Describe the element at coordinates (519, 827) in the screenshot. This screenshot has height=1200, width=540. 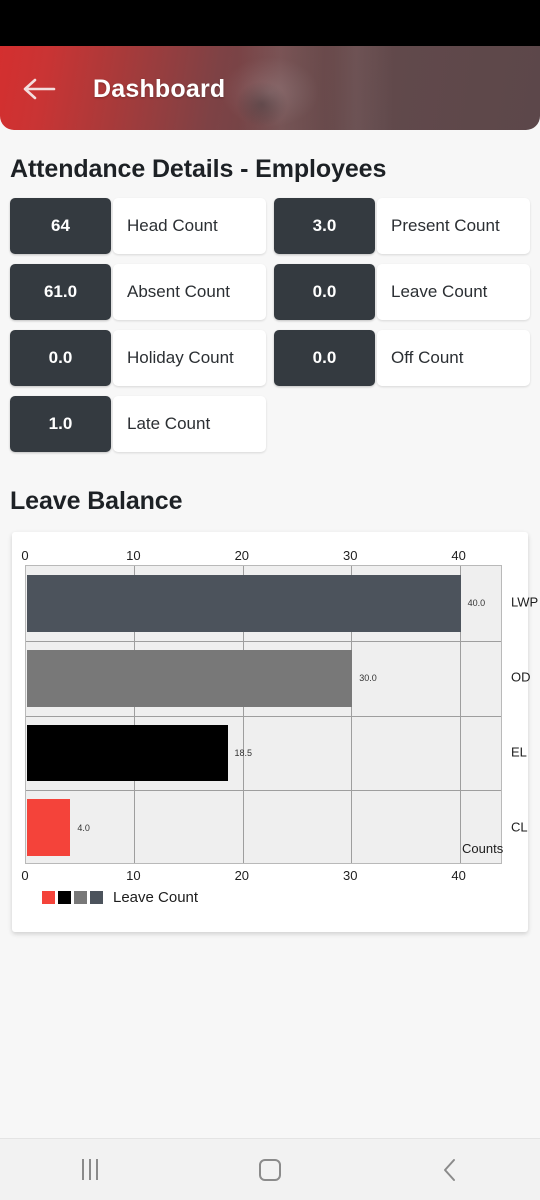
I see `category-label-cl: CL` at that location.